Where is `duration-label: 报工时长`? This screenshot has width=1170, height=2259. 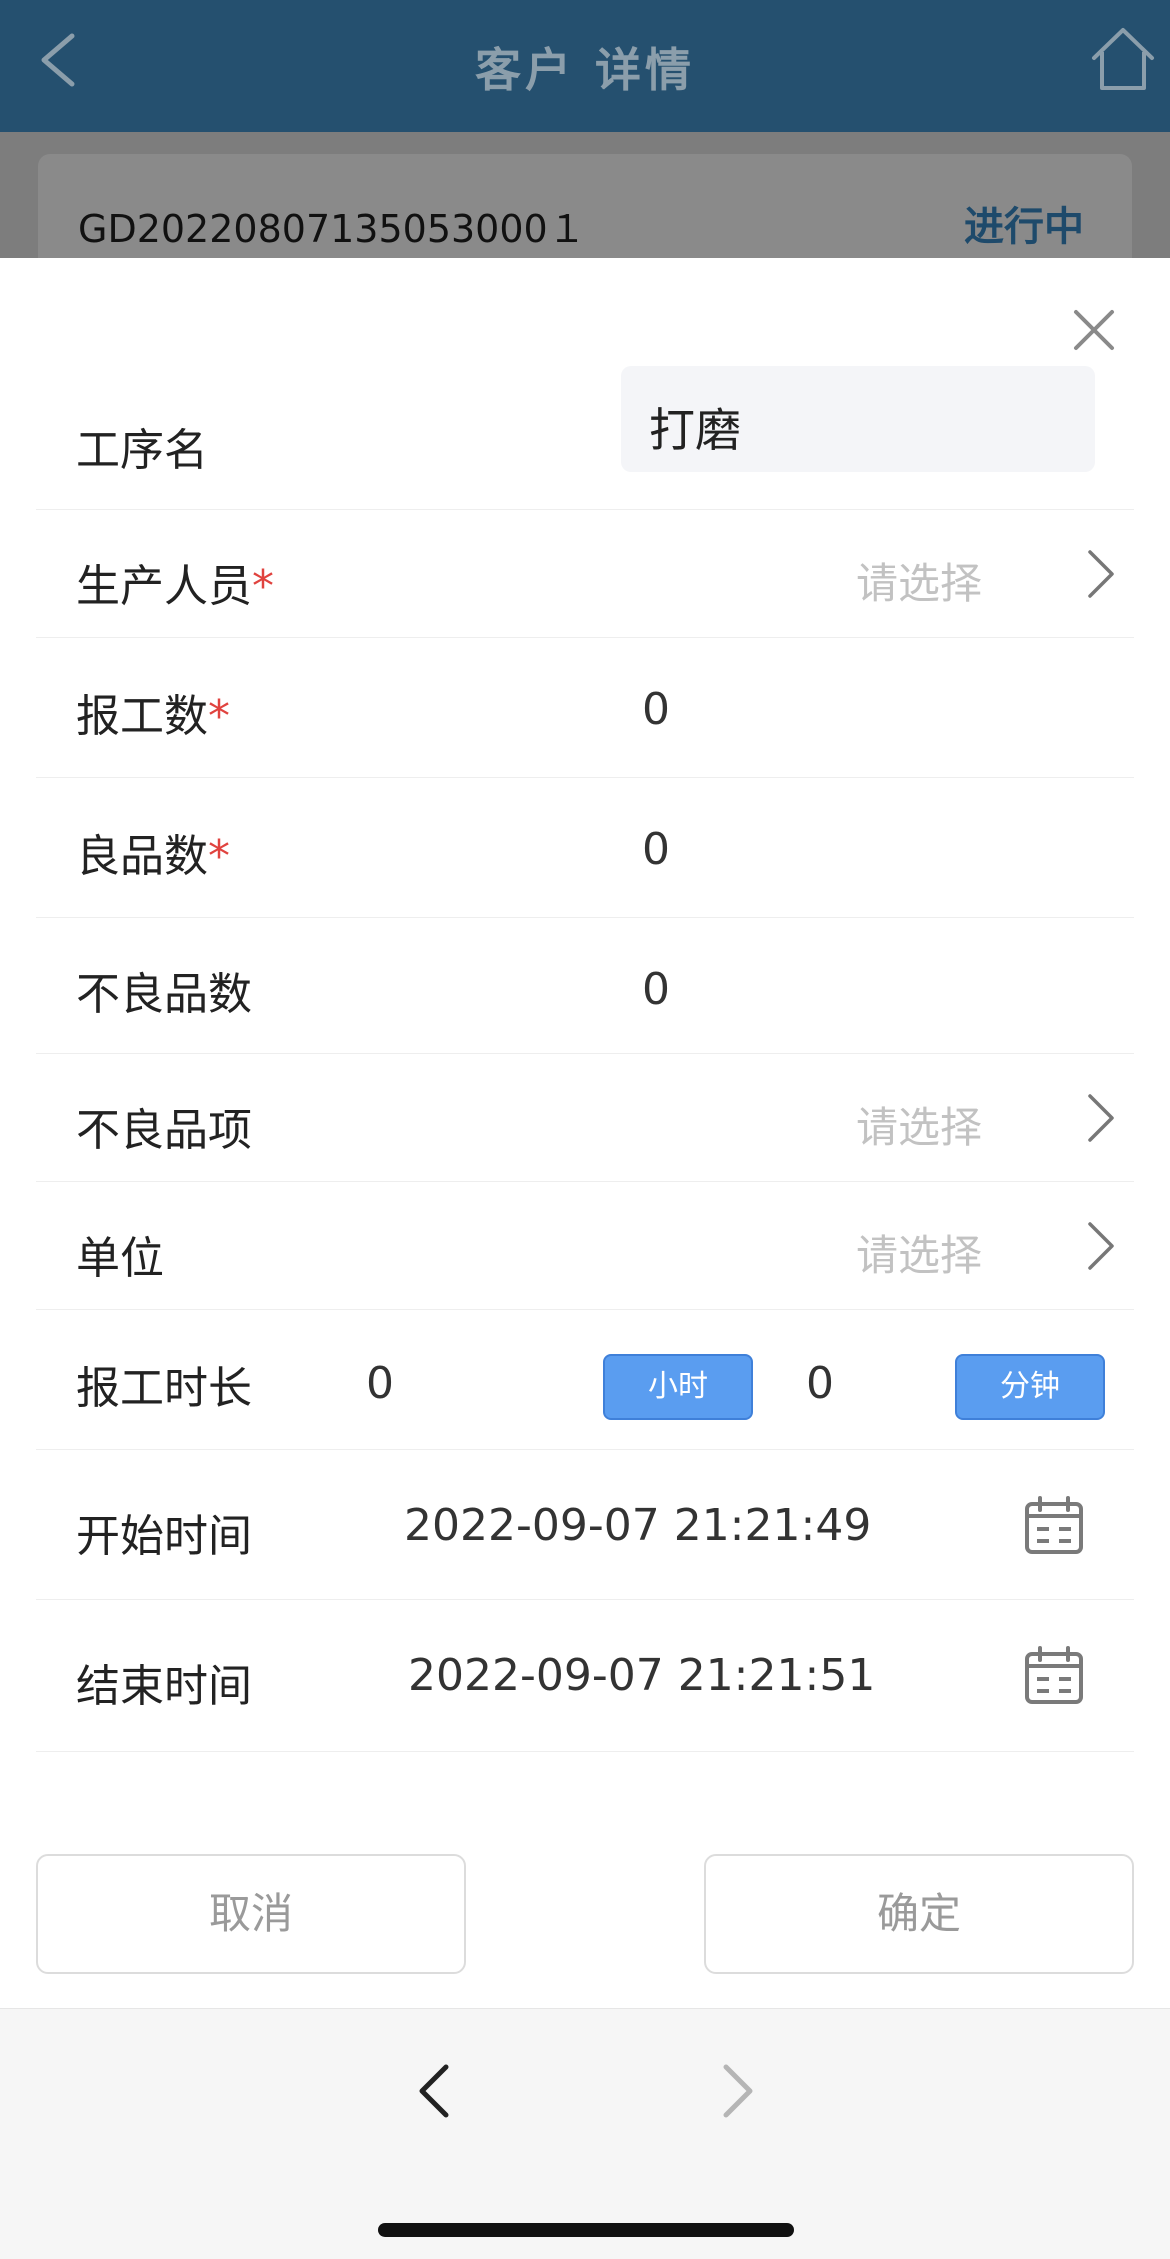 duration-label: 报工时长 is located at coordinates (164, 1388).